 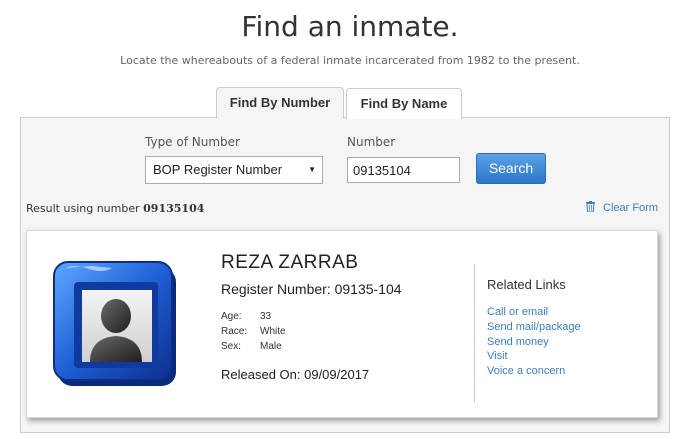 I want to click on link-voice-a-concern: Voice a concern, so click(x=526, y=371).